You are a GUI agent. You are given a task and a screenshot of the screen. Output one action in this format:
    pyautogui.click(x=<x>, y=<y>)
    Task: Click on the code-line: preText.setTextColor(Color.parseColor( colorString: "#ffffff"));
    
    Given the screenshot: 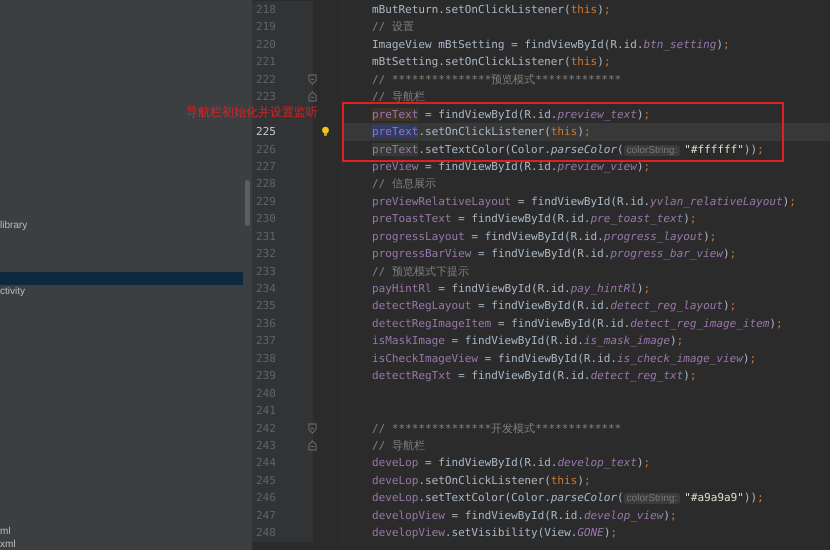 What is the action you would take?
    pyautogui.click(x=568, y=150)
    